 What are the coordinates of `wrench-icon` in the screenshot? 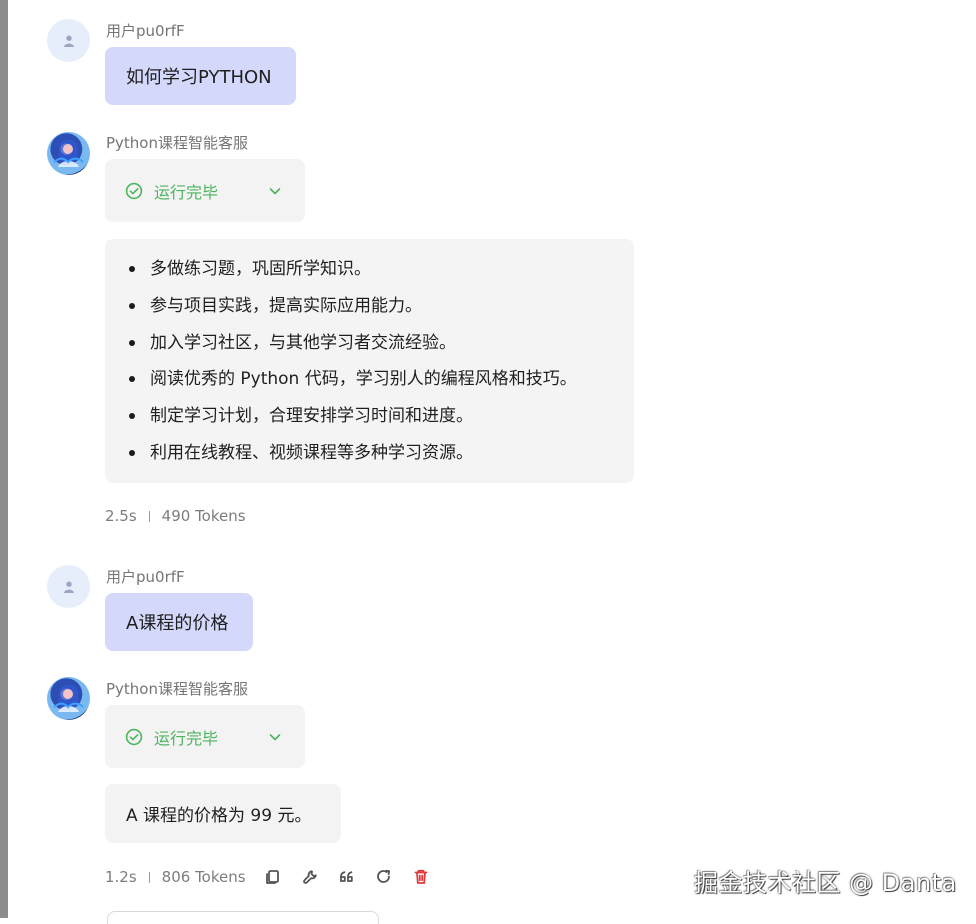 It's located at (309, 877).